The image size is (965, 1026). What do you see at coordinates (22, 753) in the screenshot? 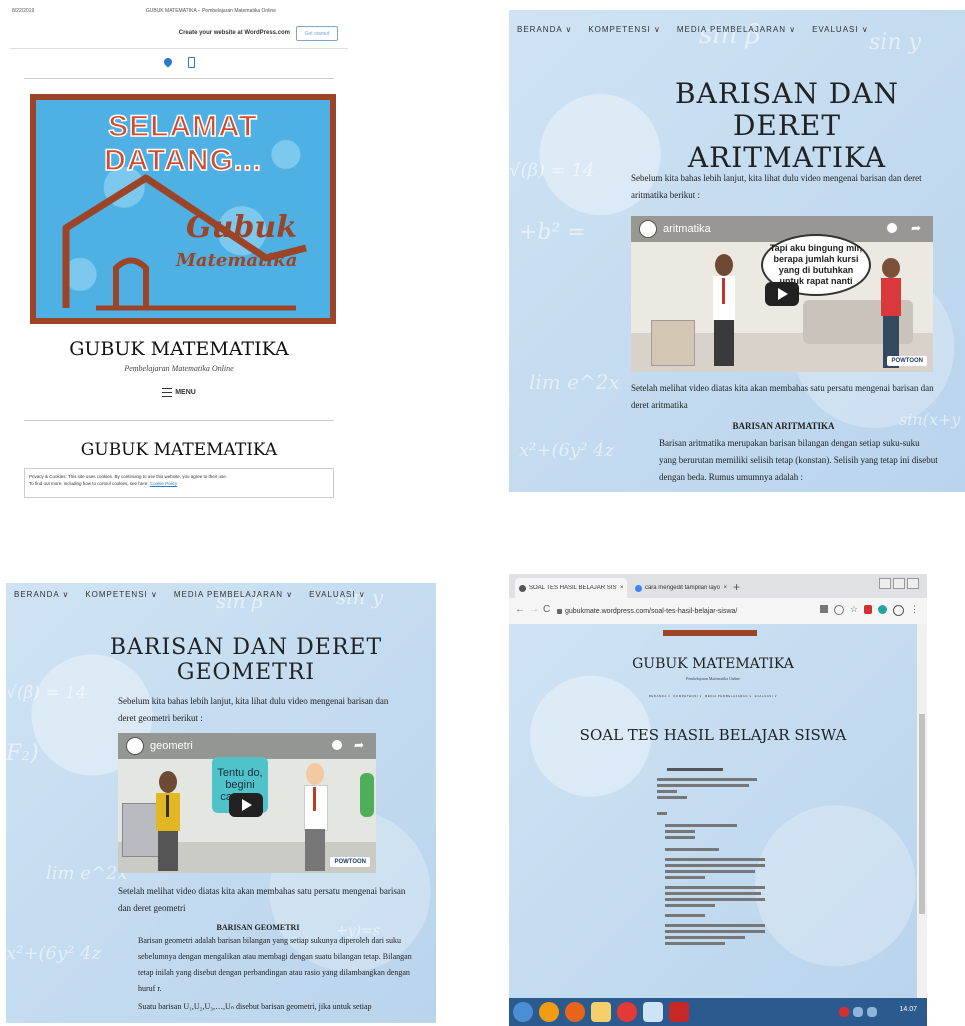
I see `bg-formula: F₂)` at bounding box center [22, 753].